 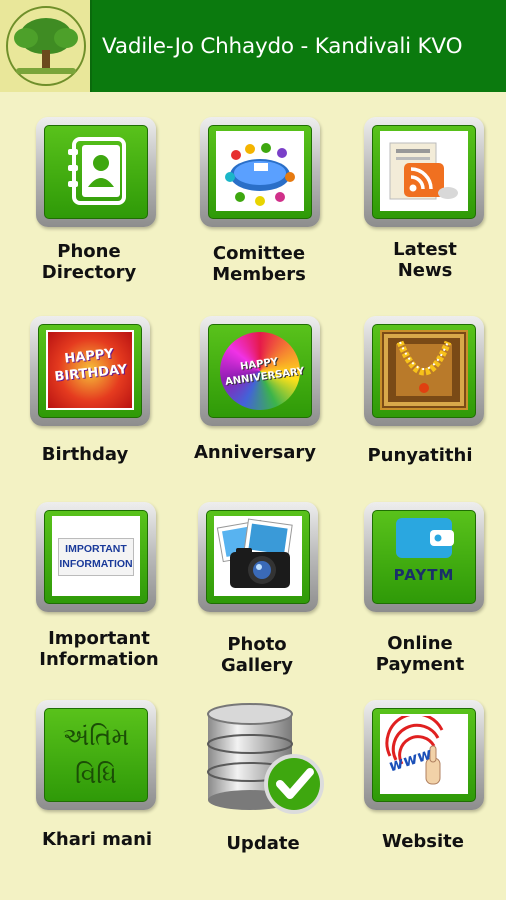 I want to click on database-check-icon, so click(x=264, y=760).